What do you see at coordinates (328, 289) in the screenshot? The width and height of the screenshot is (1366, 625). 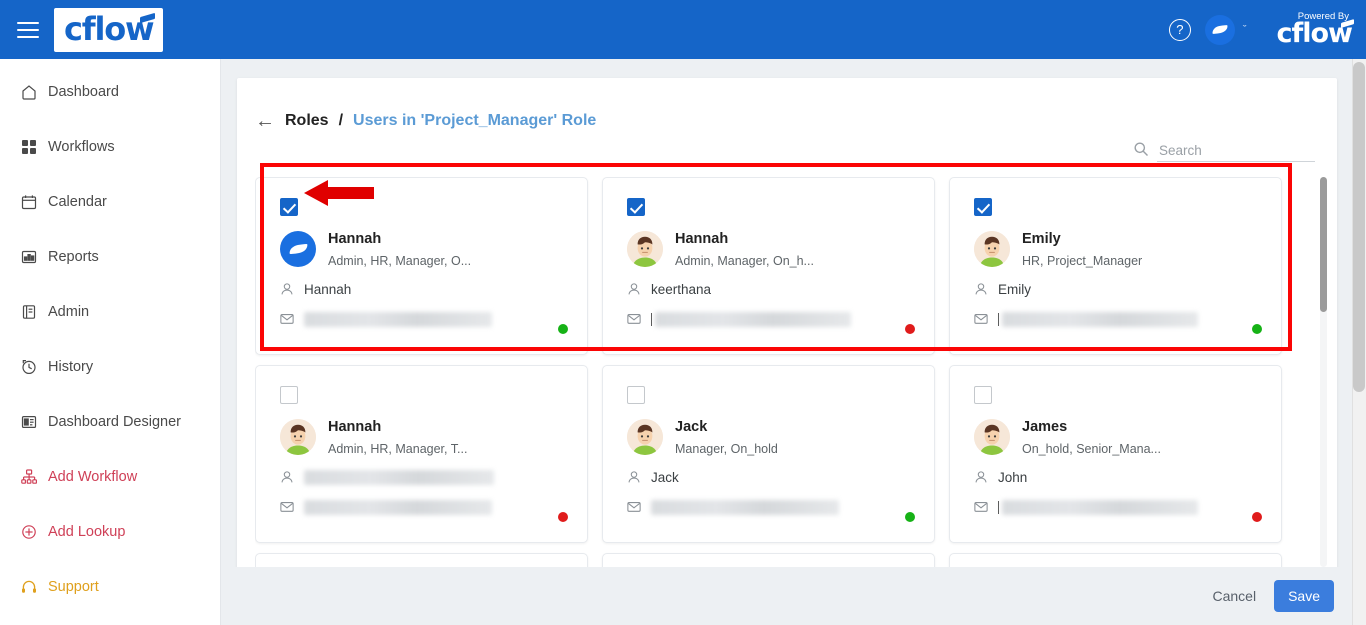 I see `username-value: Hannah` at bounding box center [328, 289].